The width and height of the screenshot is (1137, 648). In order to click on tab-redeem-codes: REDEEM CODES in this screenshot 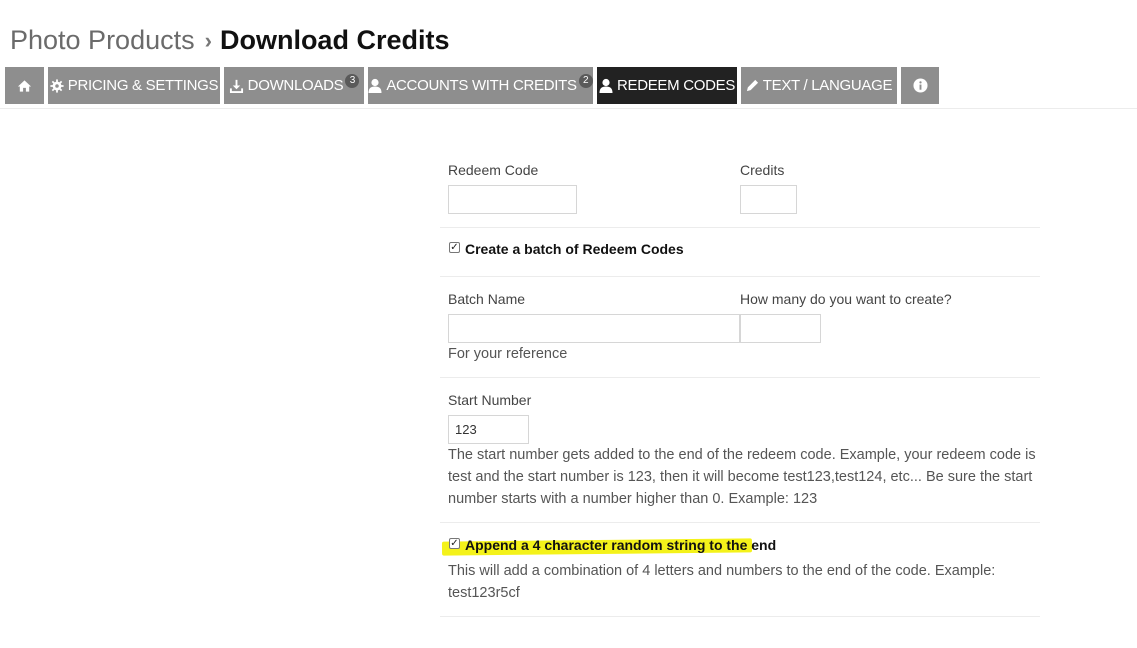, I will do `click(667, 85)`.